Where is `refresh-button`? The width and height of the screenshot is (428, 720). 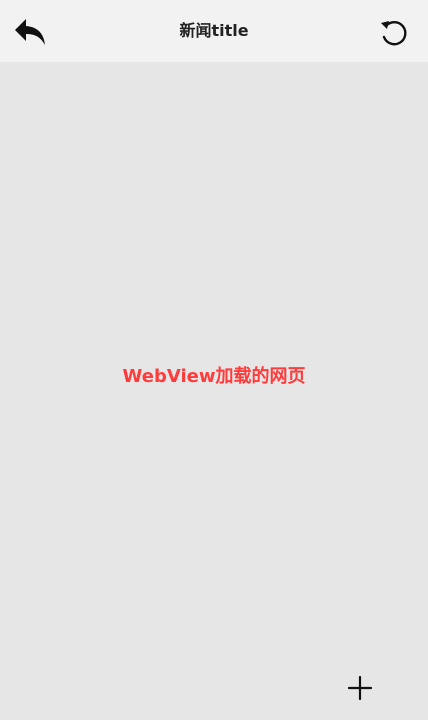 refresh-button is located at coordinates (394, 32).